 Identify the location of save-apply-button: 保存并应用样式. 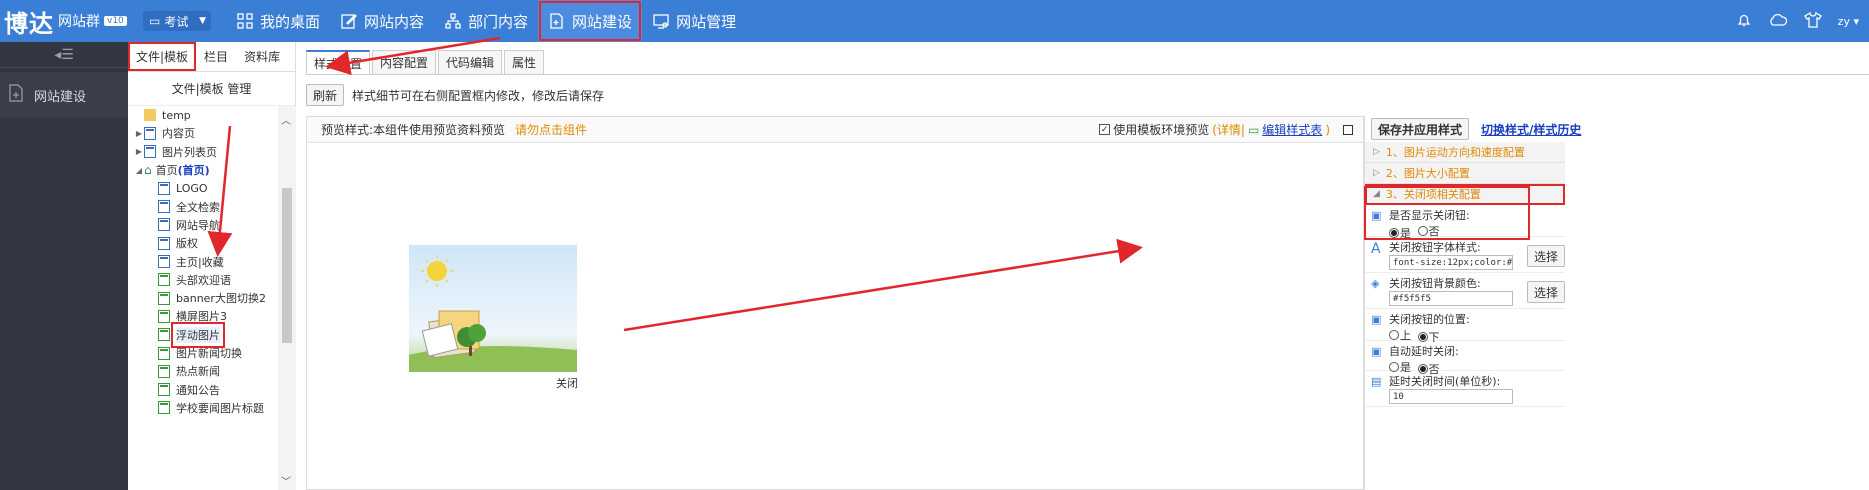
(1420, 129).